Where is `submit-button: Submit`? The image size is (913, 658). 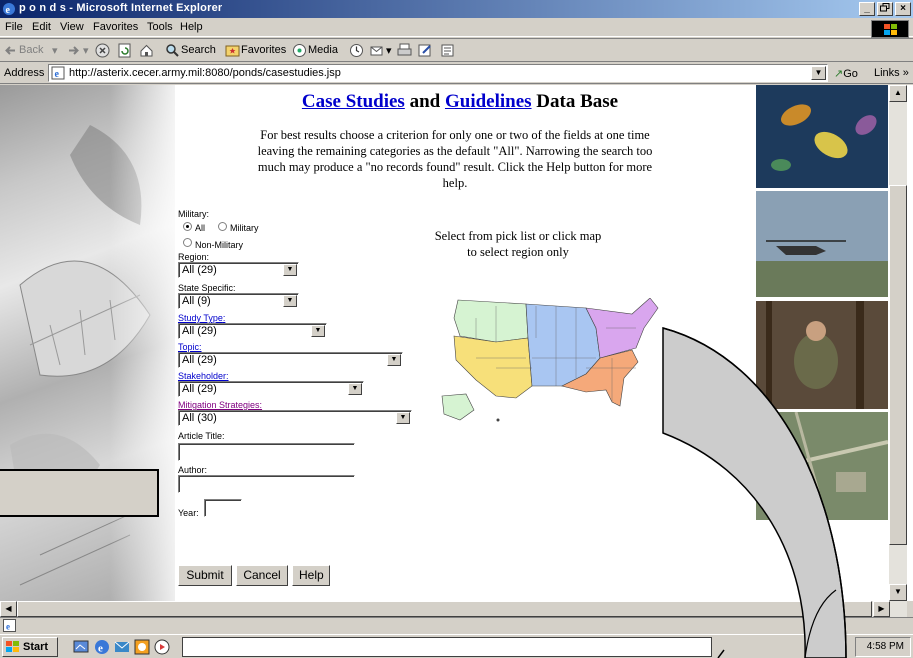
submit-button: Submit is located at coordinates (205, 575).